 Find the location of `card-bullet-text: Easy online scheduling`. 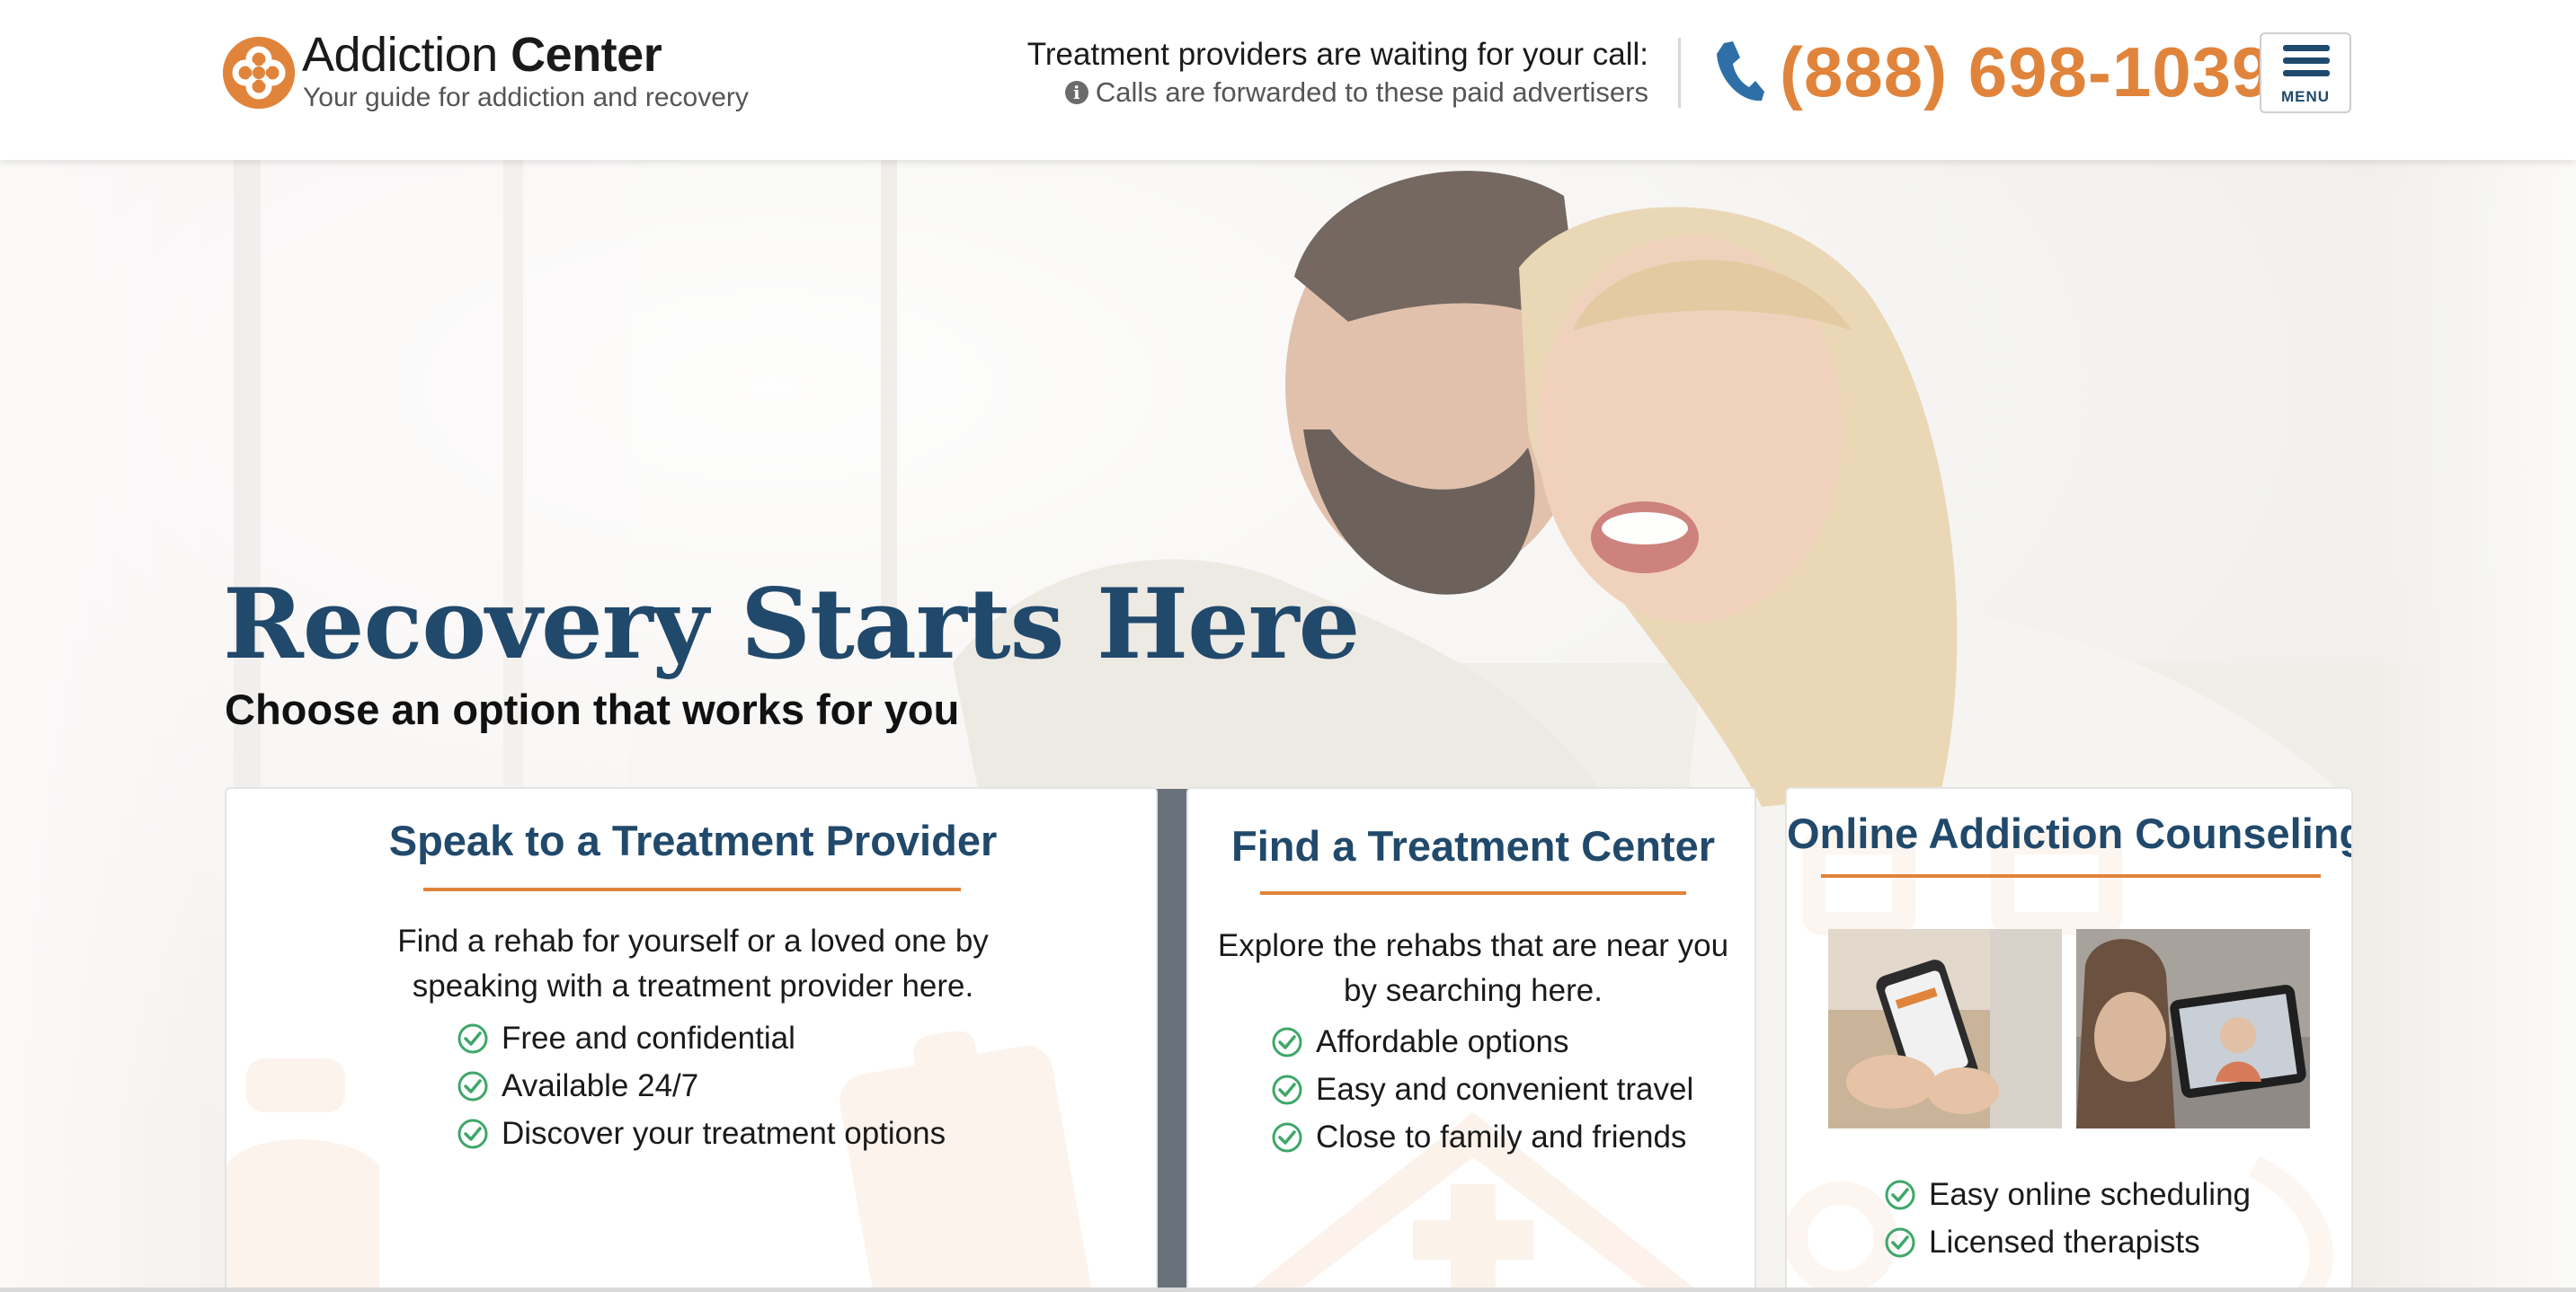

card-bullet-text: Easy online scheduling is located at coordinates (2090, 1194).